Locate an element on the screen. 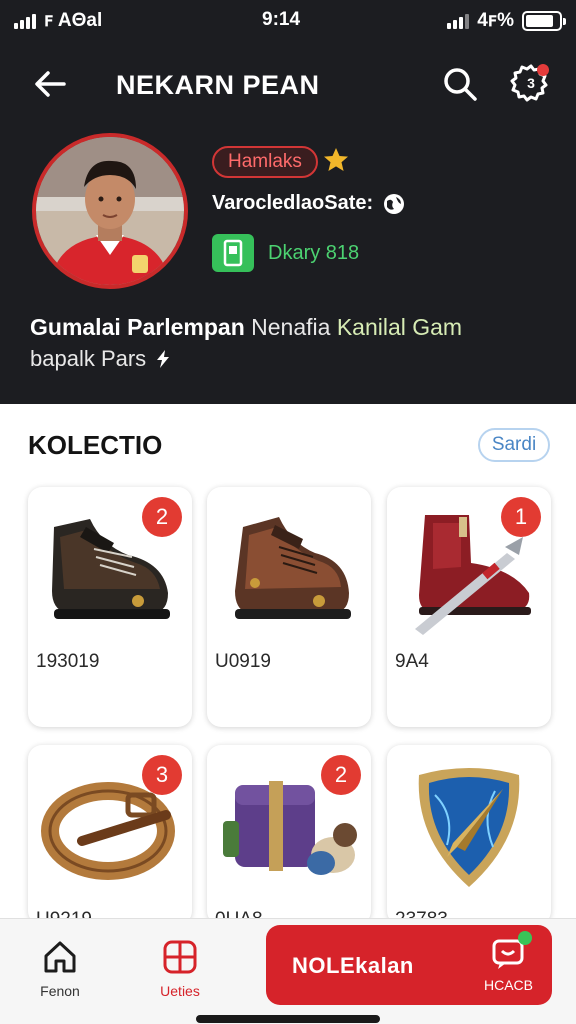  home-indicator is located at coordinates (288, 1019).